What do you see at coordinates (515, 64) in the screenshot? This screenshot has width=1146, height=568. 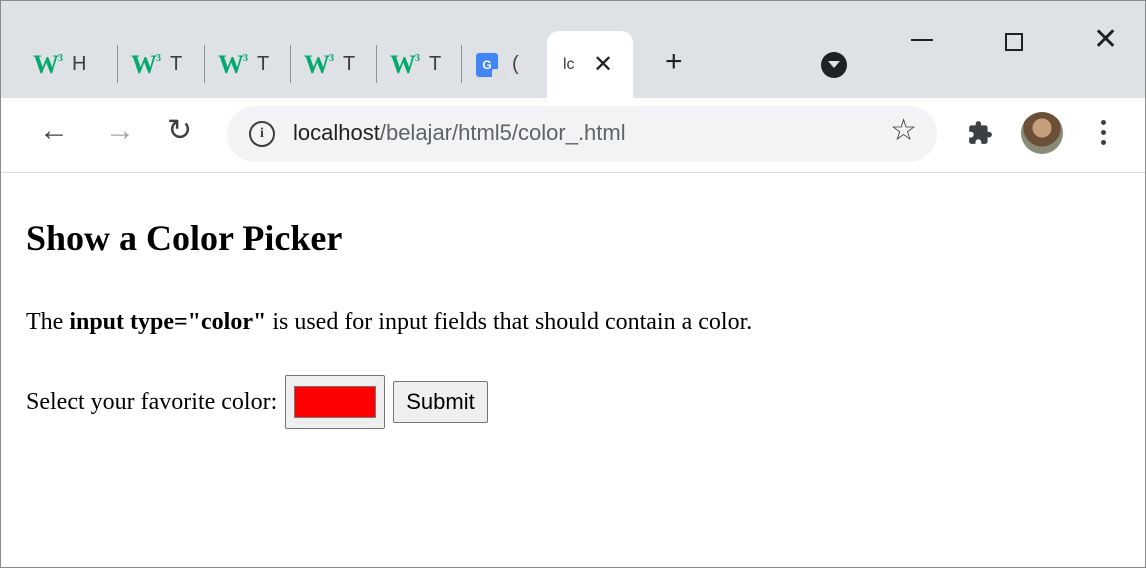 I see `tab-title: (` at bounding box center [515, 64].